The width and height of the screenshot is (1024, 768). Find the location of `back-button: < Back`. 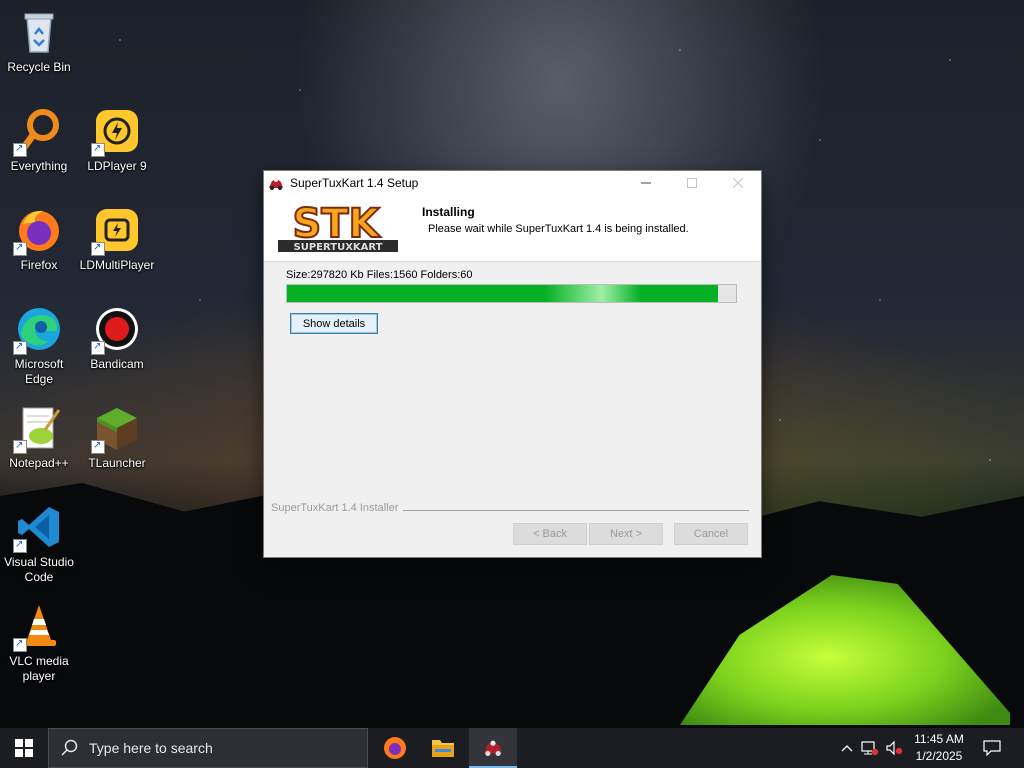

back-button: < Back is located at coordinates (550, 534).